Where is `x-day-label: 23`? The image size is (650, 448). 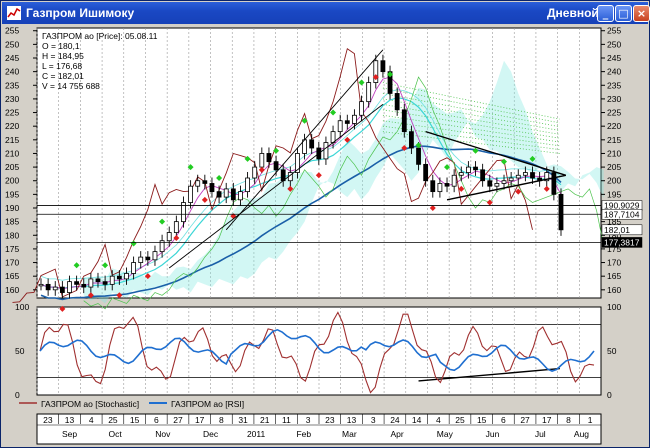 x-day-label: 23 is located at coordinates (330, 420).